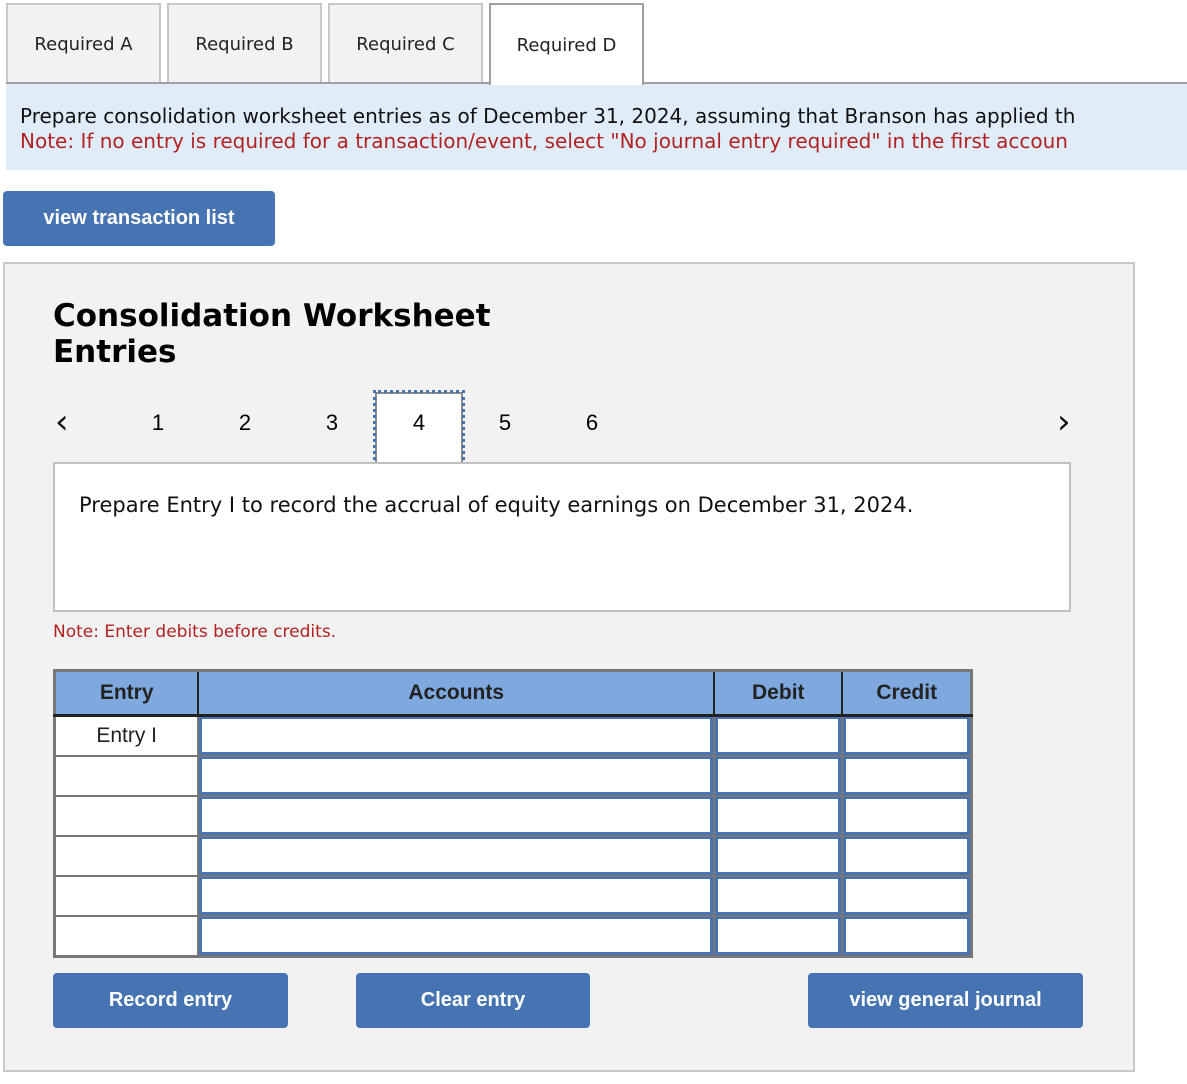  I want to click on page-4: 4, so click(419, 423).